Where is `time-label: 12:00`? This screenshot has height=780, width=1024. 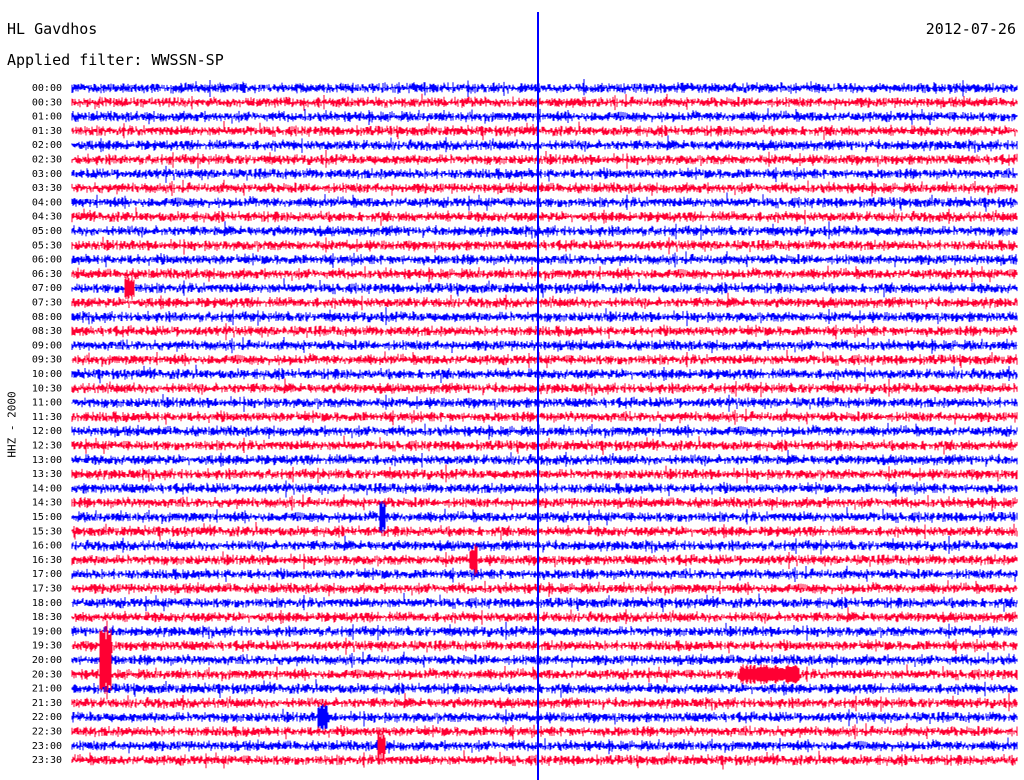
time-label: 12:00 is located at coordinates (47, 431).